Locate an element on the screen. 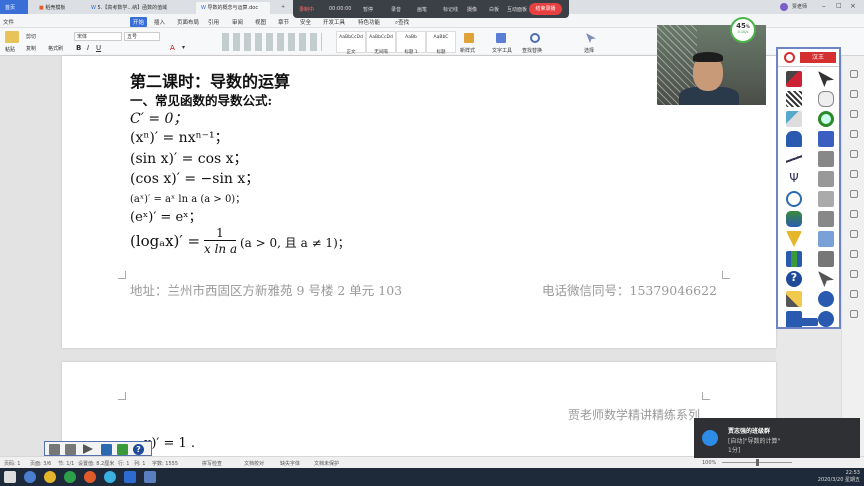 The image size is (864, 486). screen-icon is located at coordinates (826, 139).